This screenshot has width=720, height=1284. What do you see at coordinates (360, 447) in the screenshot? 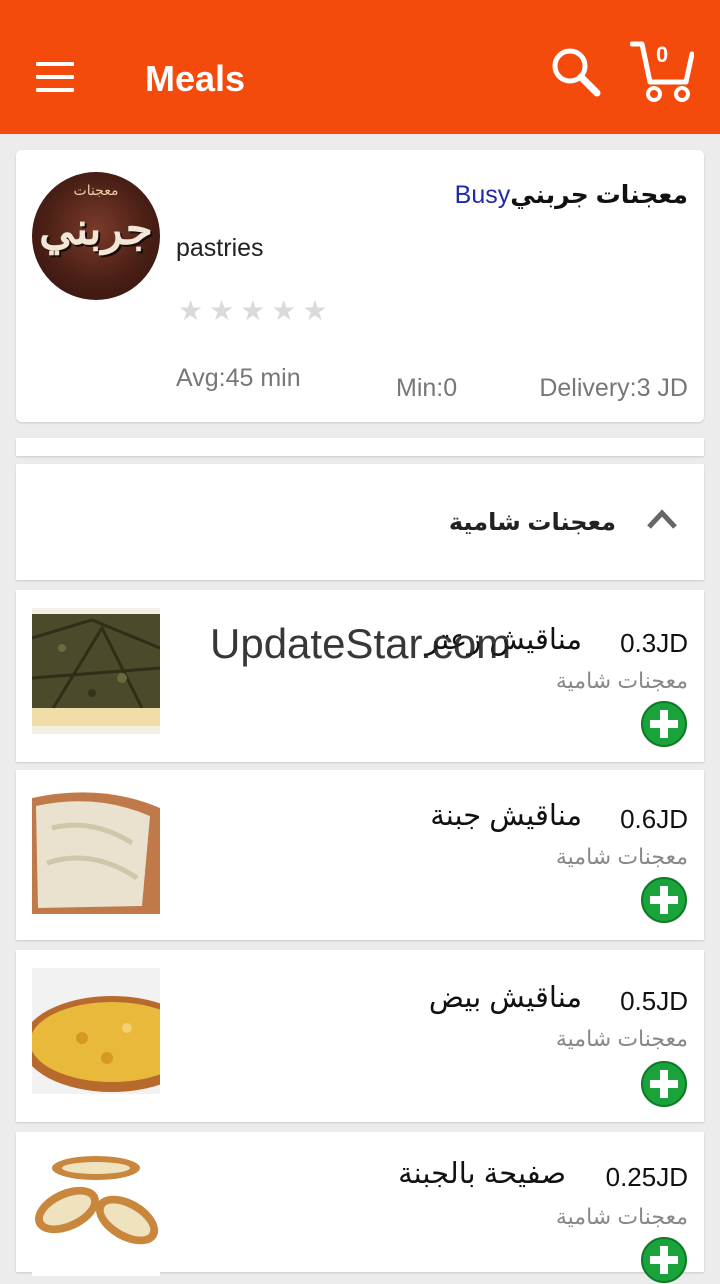
I see `divider-strip` at bounding box center [360, 447].